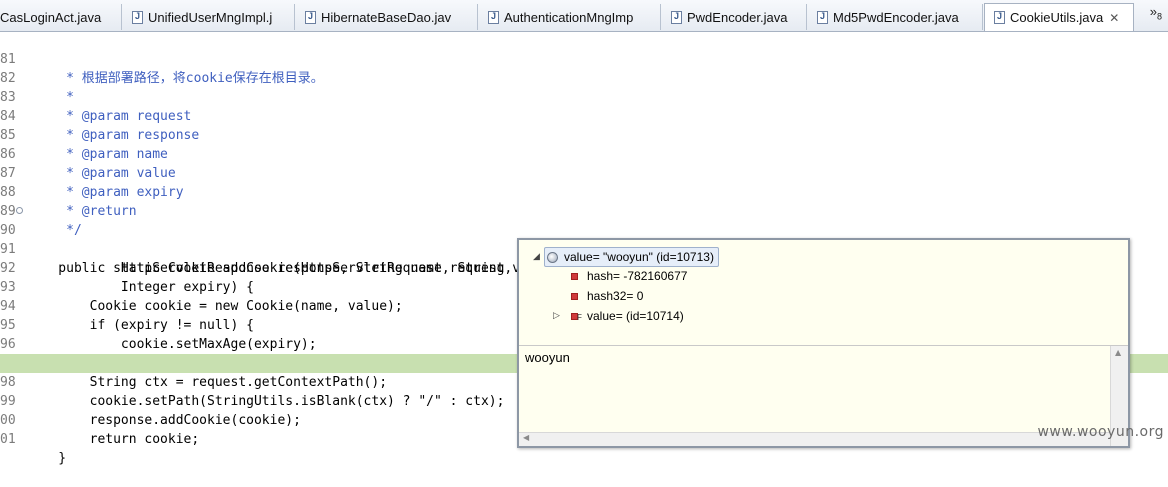  Describe the element at coordinates (584, 115) in the screenshot. I see `code-line: 84 * @param response` at that location.